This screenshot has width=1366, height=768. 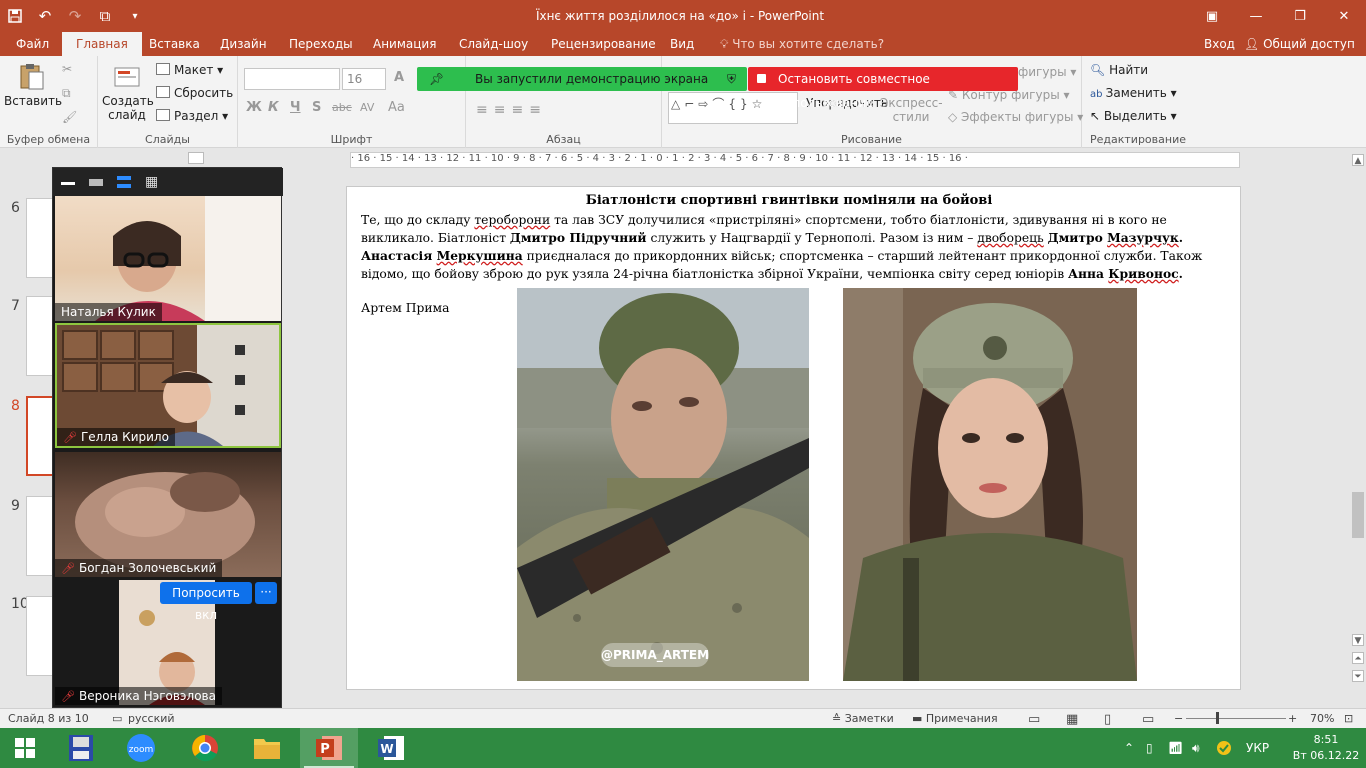 What do you see at coordinates (1133, 93) in the screenshot?
I see `replace-button: ab Заменить ▾` at bounding box center [1133, 93].